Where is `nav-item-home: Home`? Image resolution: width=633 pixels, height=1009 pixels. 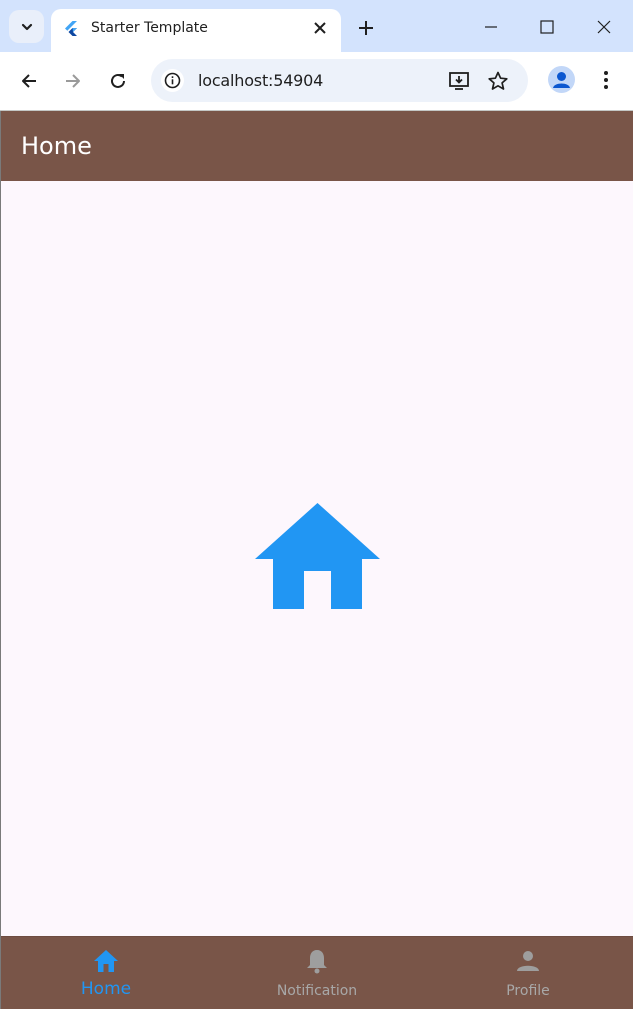 nav-item-home: Home is located at coordinates (106, 973).